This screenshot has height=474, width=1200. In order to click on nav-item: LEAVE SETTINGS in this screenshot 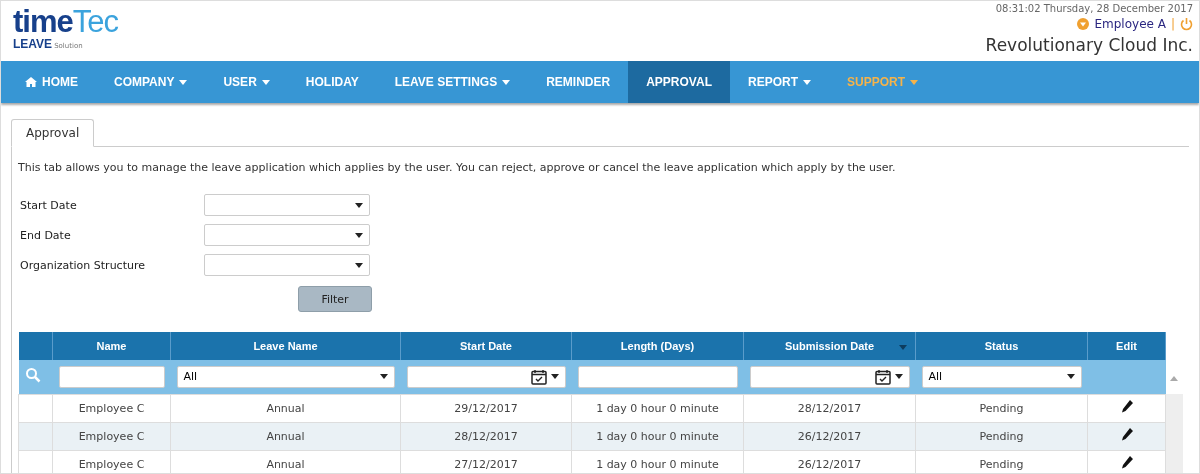, I will do `click(452, 82)`.